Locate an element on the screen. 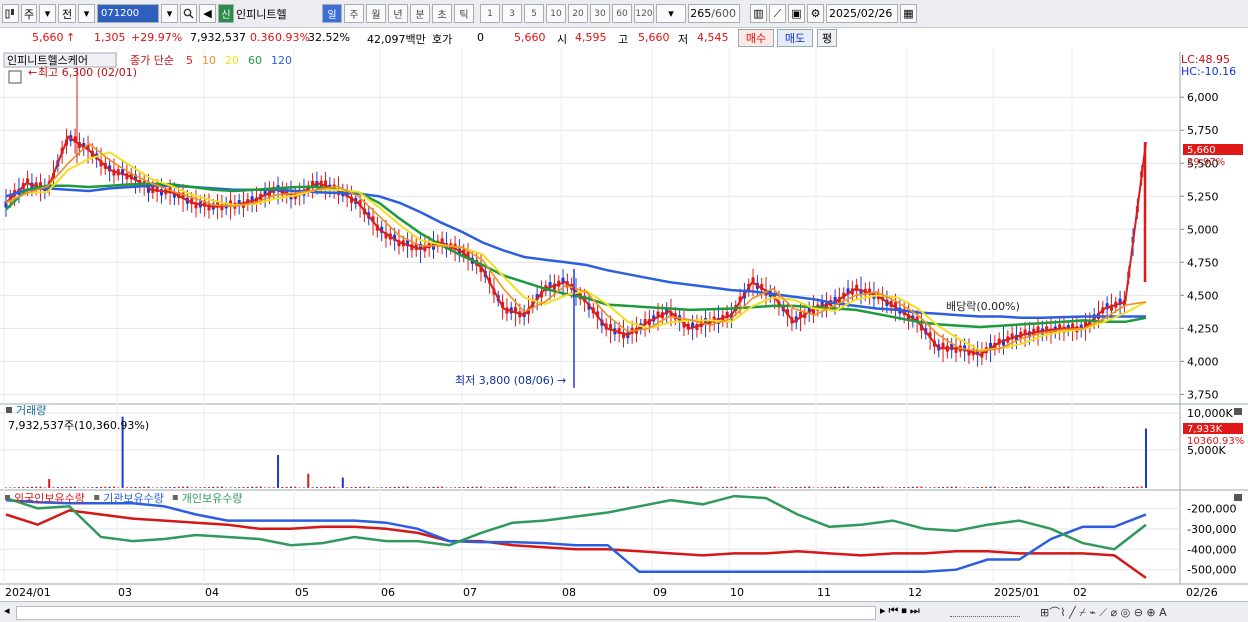  interval-button-20: 20 is located at coordinates (578, 13).